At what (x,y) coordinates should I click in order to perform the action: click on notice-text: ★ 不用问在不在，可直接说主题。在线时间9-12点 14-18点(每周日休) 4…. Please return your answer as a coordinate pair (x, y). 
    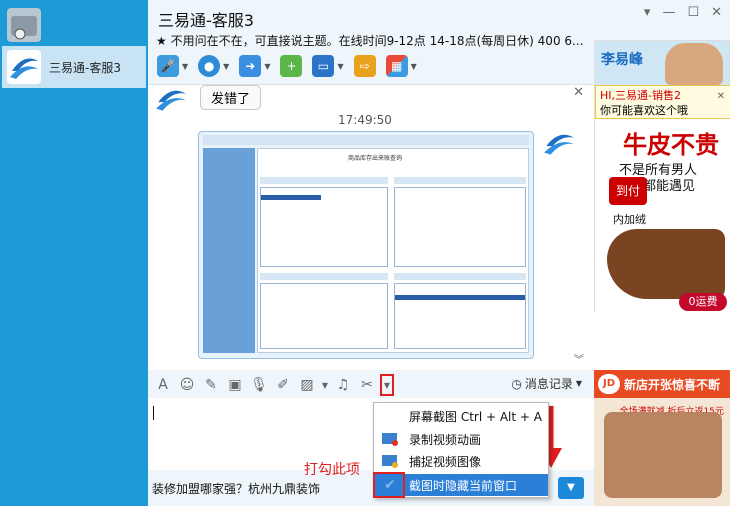
    Looking at the image, I should click on (370, 41).